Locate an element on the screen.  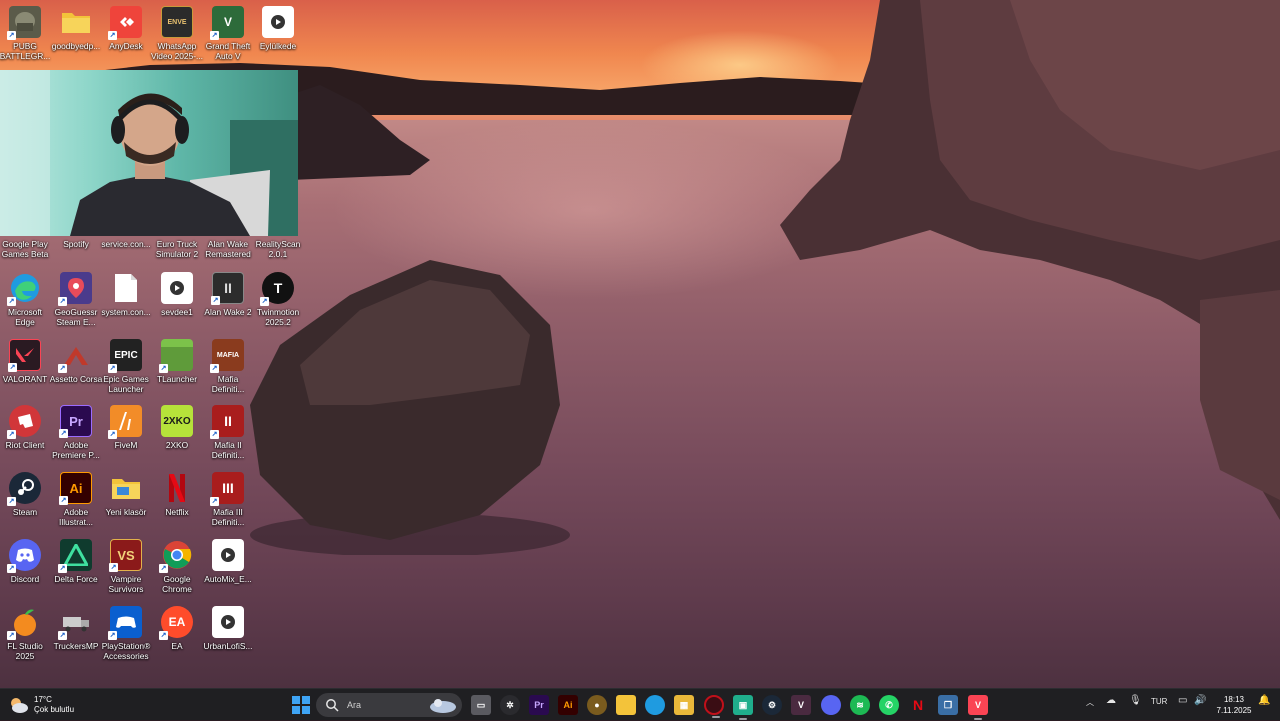
desktop-icon-eylulkede: Eylülkede is located at coordinates (278, 37).